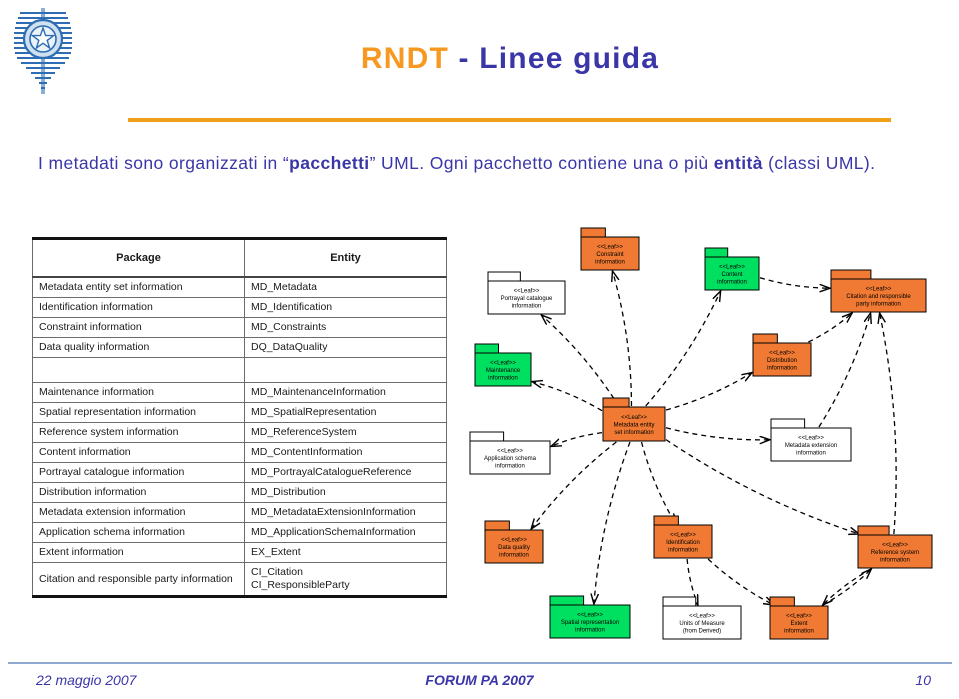 The height and width of the screenshot is (699, 959). I want to click on cell-package: Spatial representation information, so click(138, 412).